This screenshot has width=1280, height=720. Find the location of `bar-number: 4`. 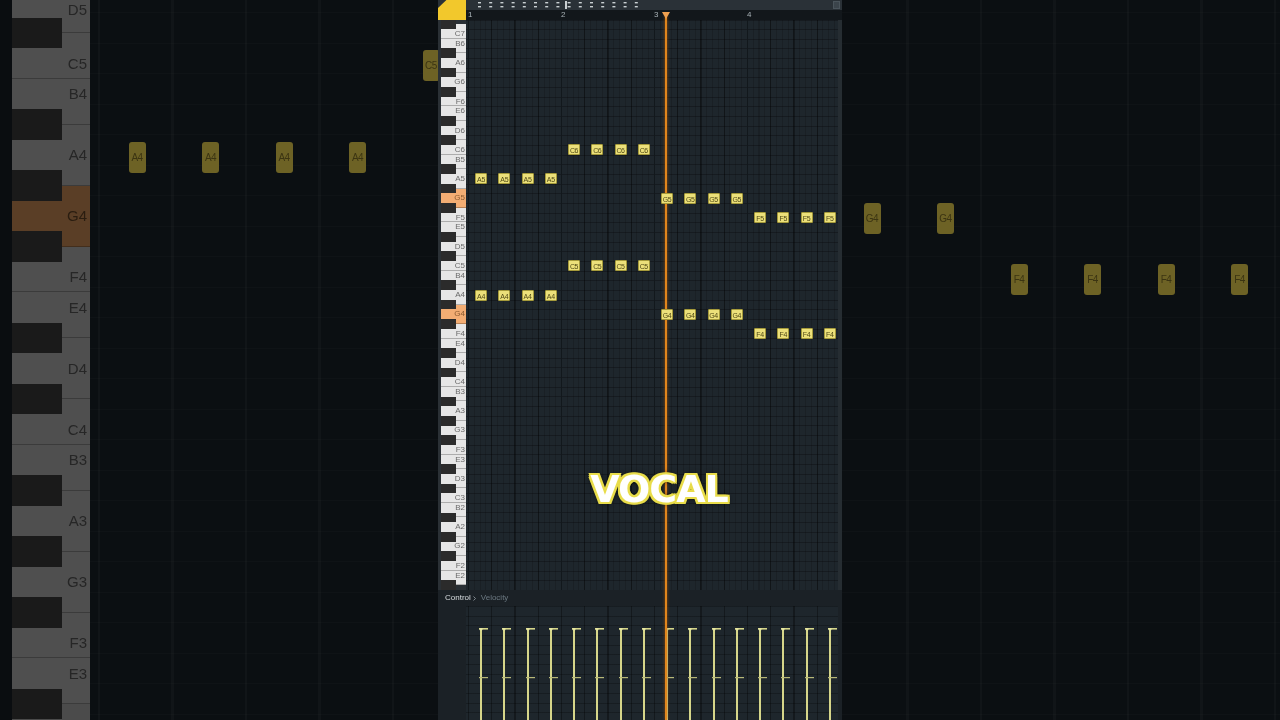

bar-number: 4 is located at coordinates (749, 15).